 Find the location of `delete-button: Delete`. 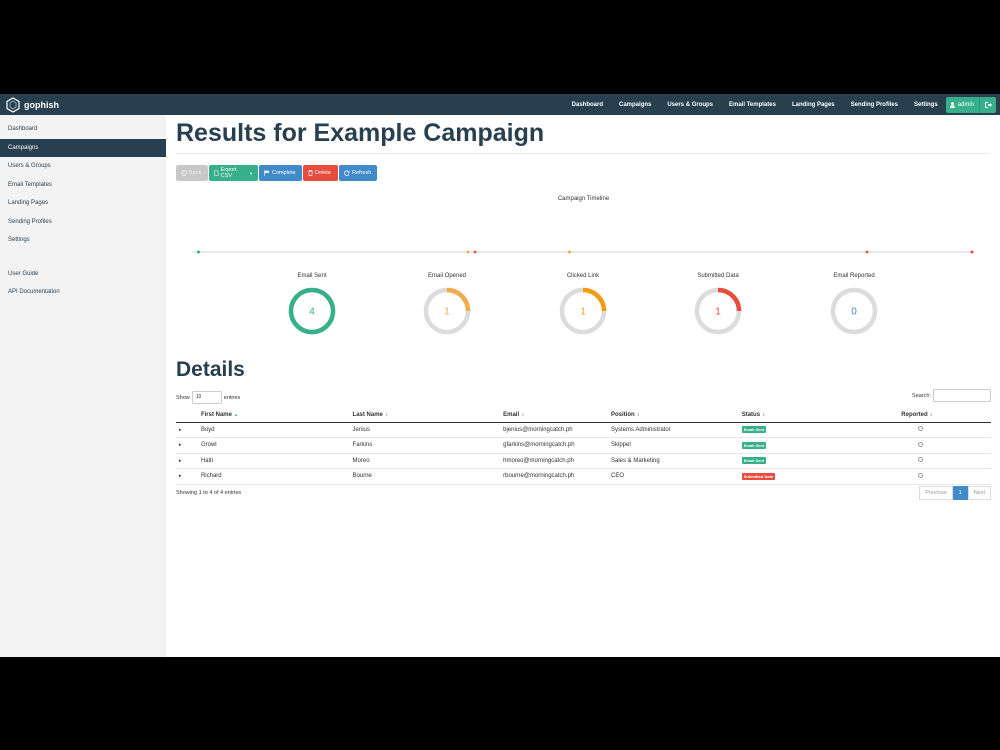

delete-button: Delete is located at coordinates (320, 173).